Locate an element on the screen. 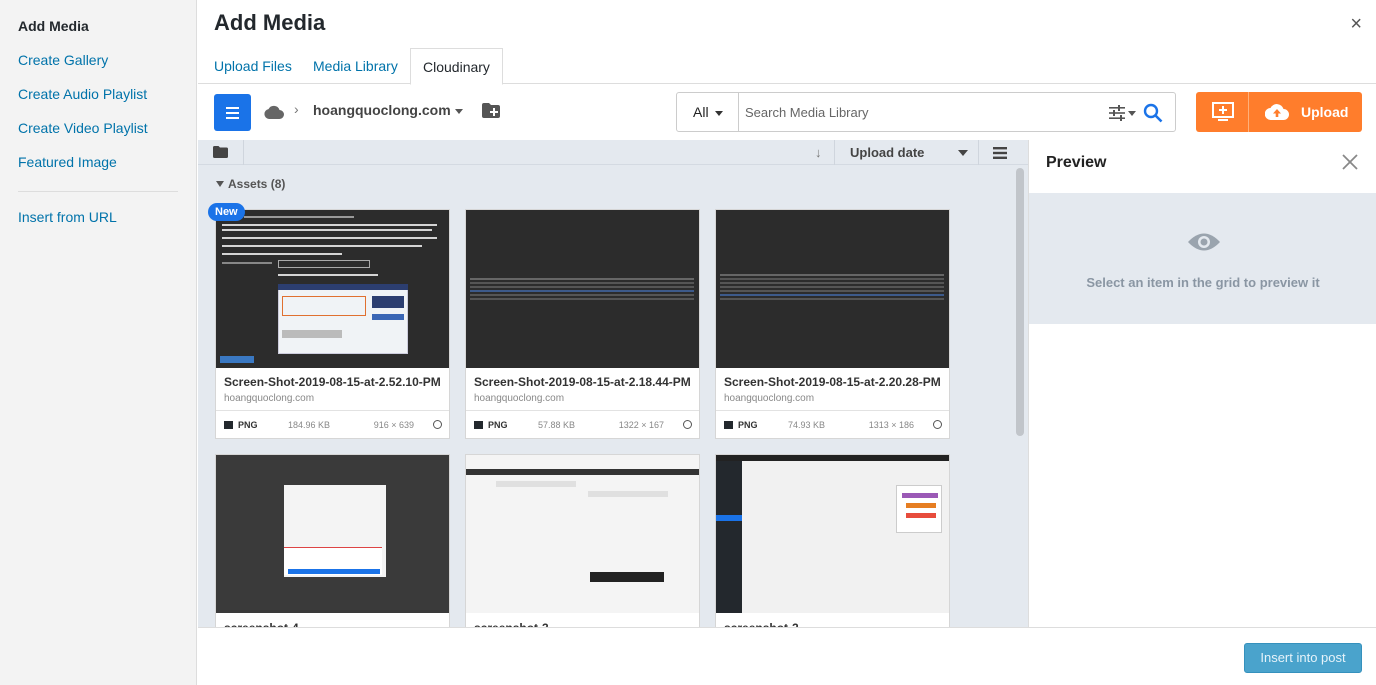  cloud-upload-icon is located at coordinates (1277, 112).